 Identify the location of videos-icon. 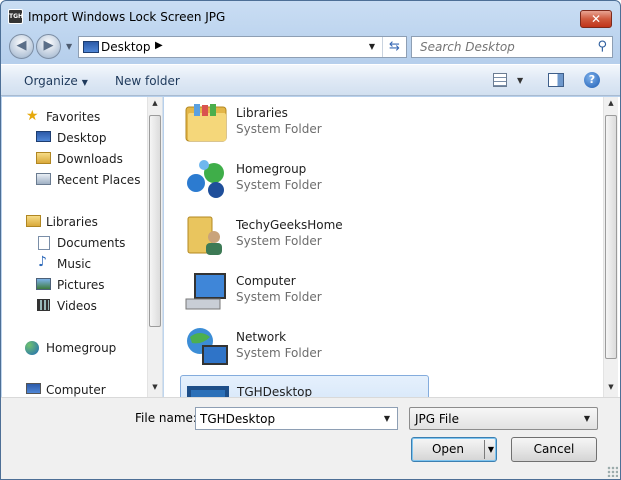
(43, 305).